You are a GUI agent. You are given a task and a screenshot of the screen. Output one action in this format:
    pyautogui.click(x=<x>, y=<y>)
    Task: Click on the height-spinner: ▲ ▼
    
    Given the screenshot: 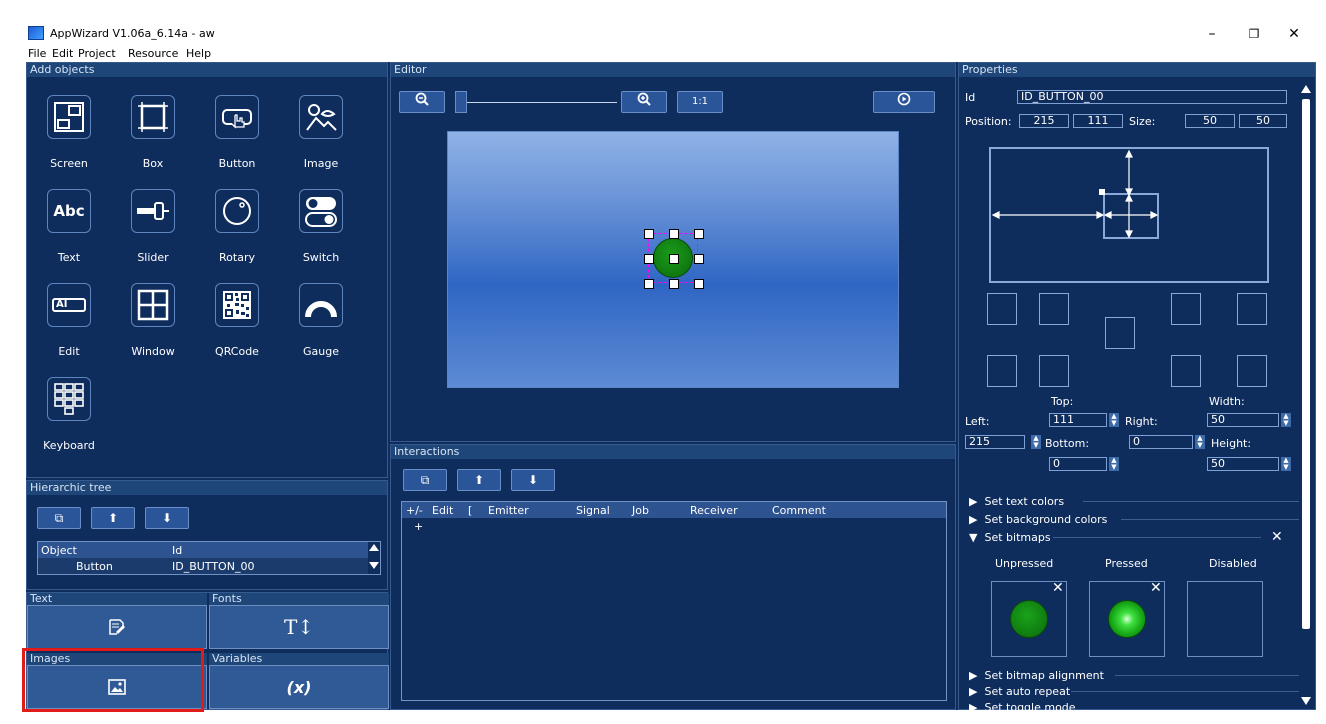 What is the action you would take?
    pyautogui.click(x=1286, y=464)
    